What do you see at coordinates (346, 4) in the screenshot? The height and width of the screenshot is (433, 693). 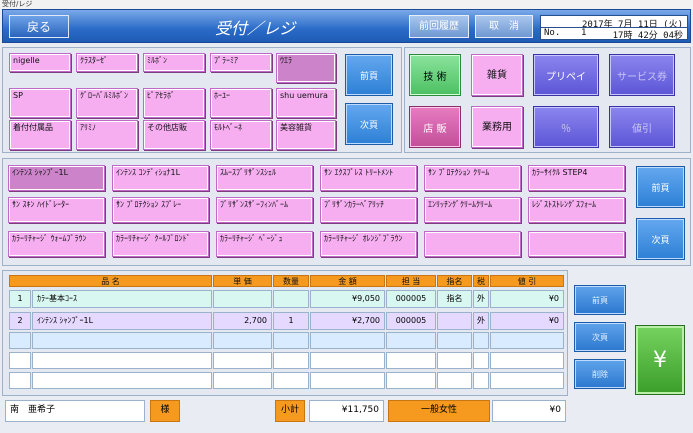 I see `window-title: 受付/レジ` at bounding box center [346, 4].